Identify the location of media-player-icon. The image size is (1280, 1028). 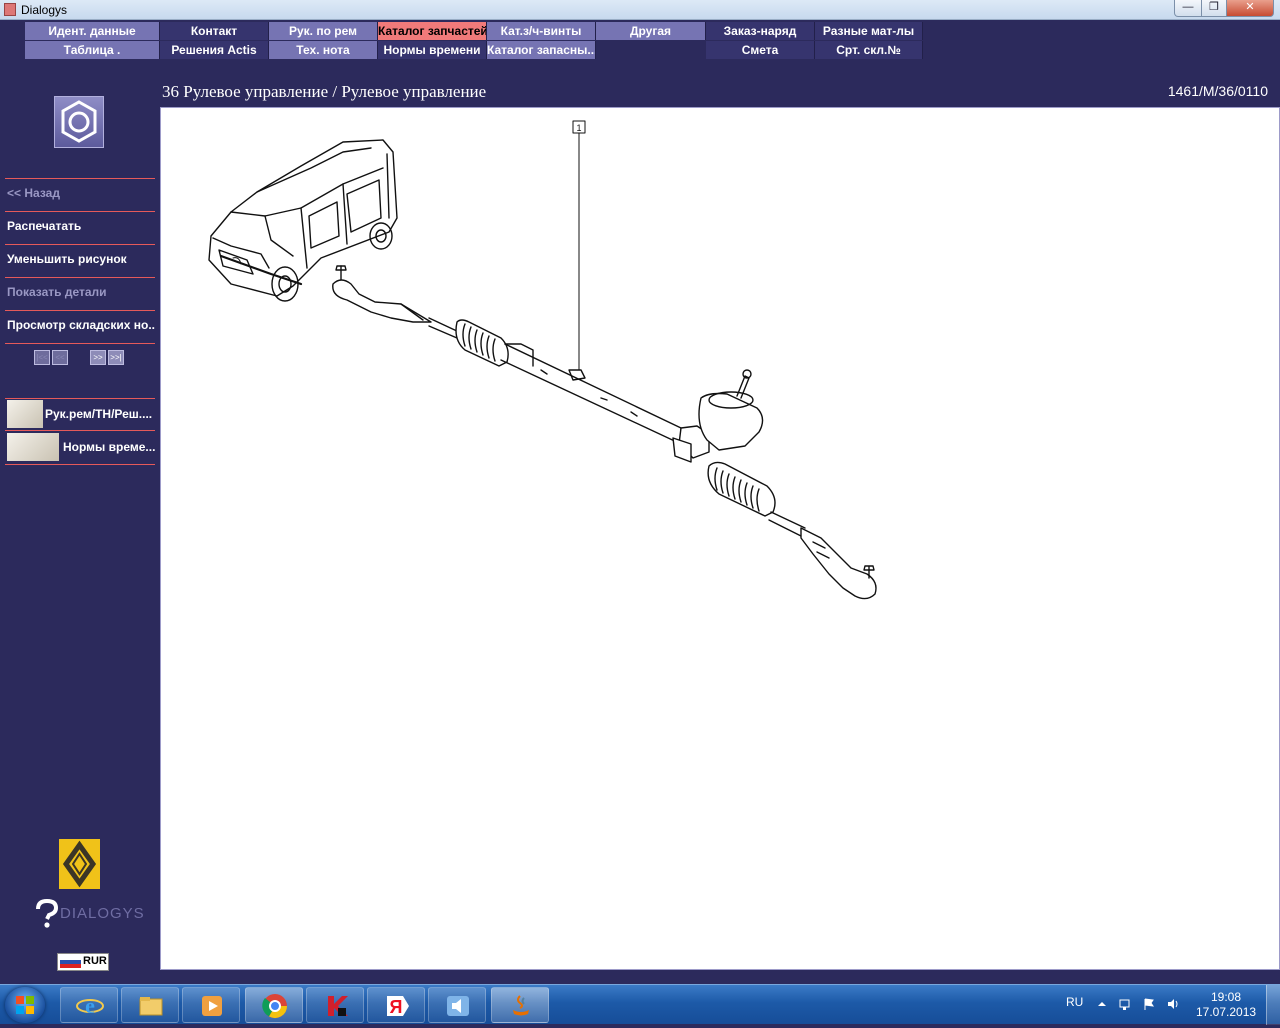
(212, 1006).